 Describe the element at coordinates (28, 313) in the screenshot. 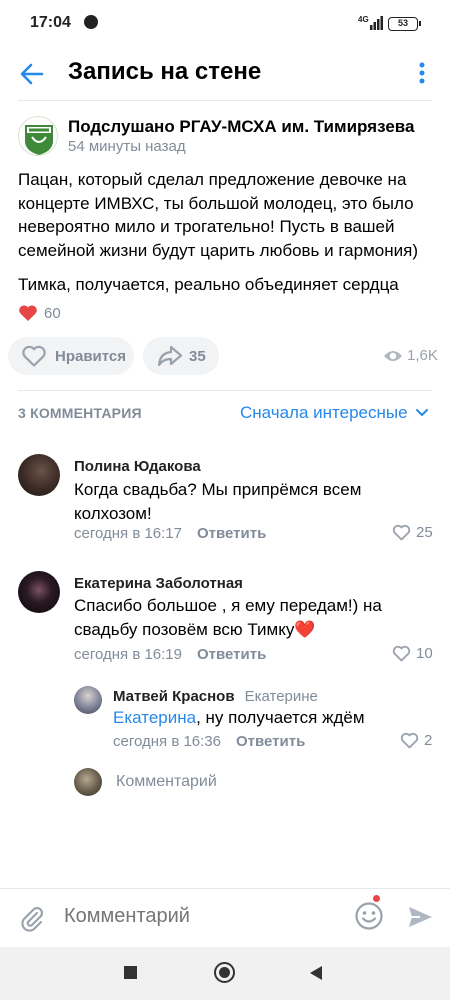

I see `heart-icon` at that location.